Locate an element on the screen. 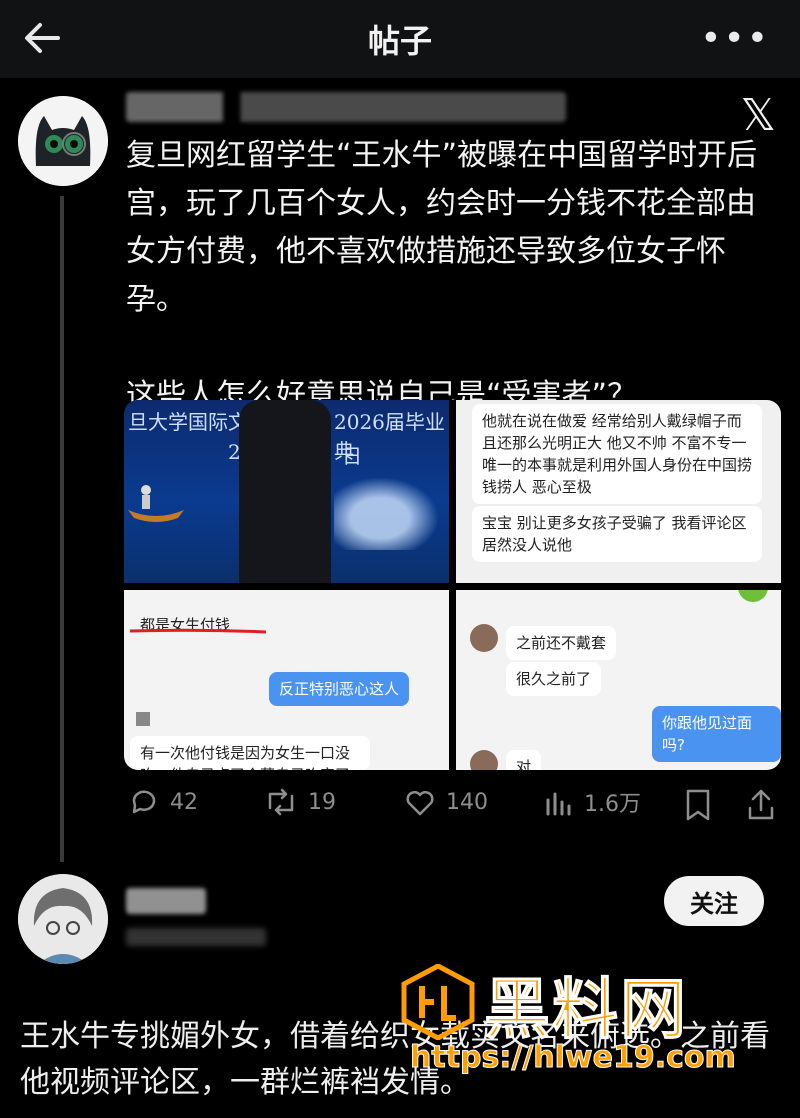 The image size is (800, 1118). share-icon is located at coordinates (761, 805).